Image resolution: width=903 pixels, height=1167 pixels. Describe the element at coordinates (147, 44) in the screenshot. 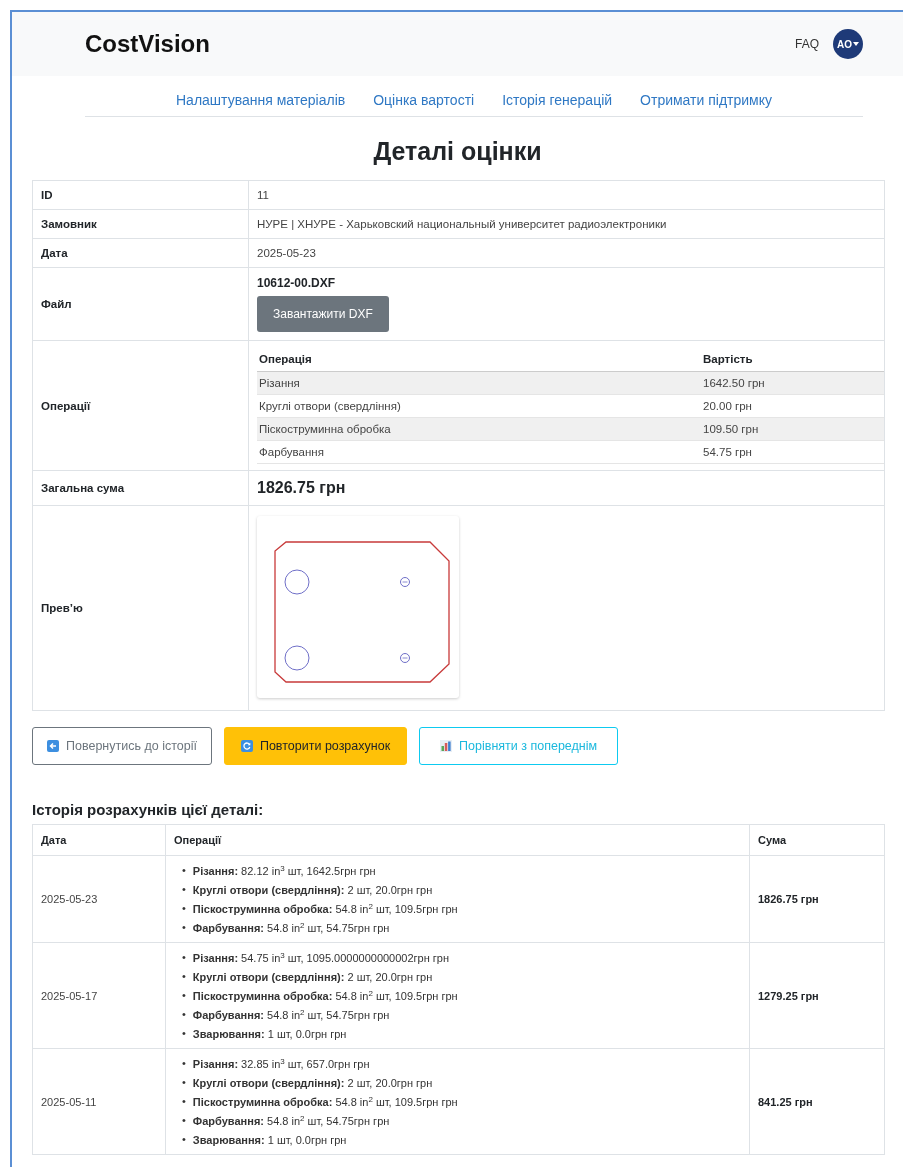

I see `brand-logo: CostVision` at that location.